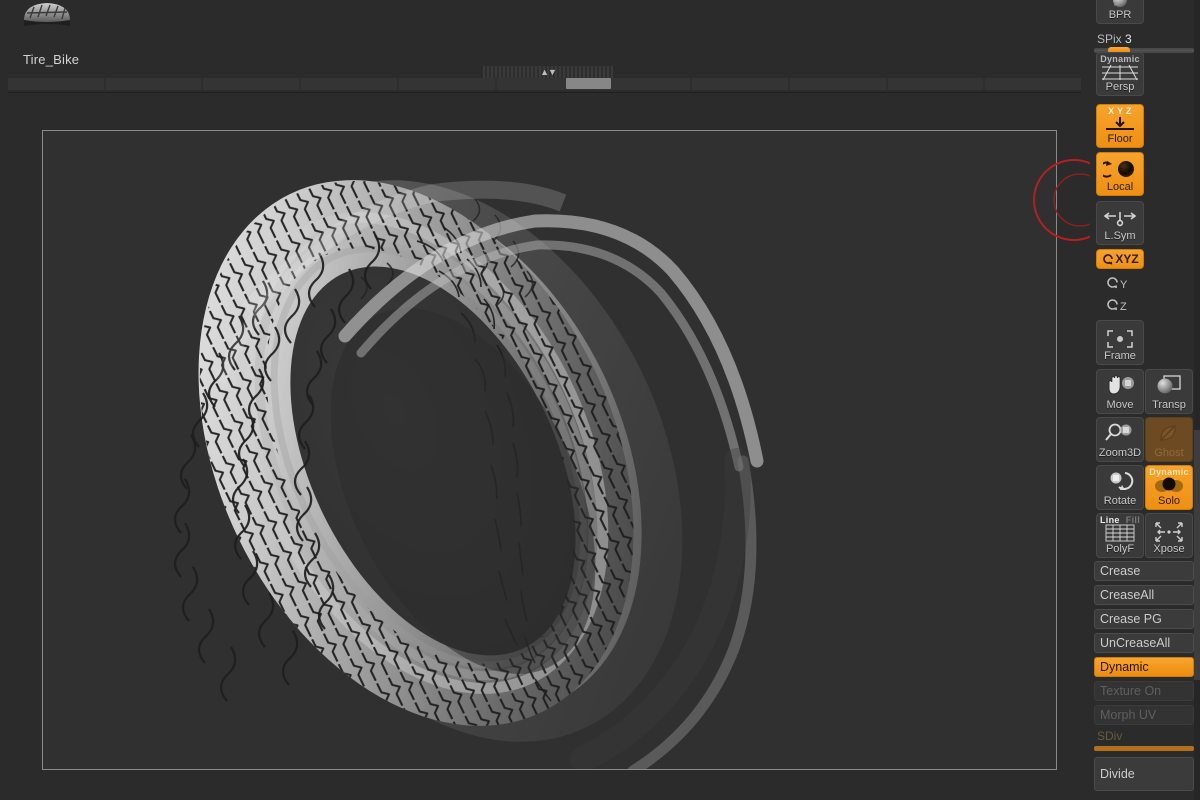 Image resolution: width=1200 pixels, height=800 pixels. I want to click on symmetry-arrows-icon, so click(1120, 216).